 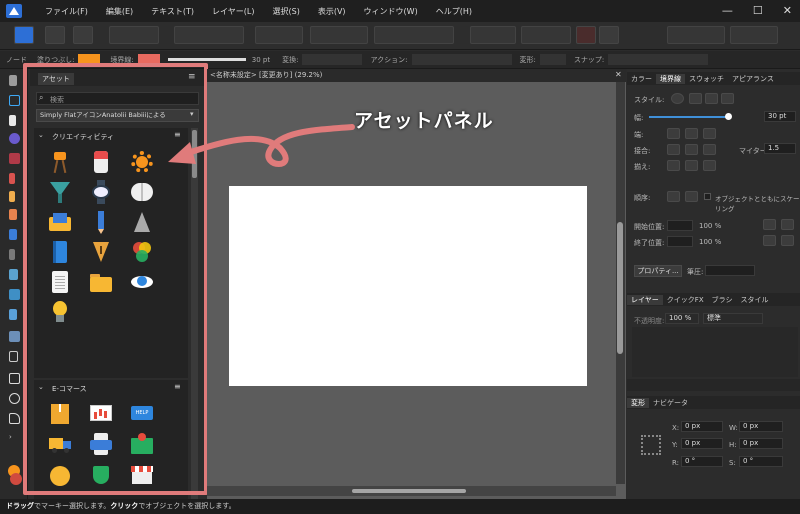 I want to click on arrow-align-icon, so click(x=769, y=224).